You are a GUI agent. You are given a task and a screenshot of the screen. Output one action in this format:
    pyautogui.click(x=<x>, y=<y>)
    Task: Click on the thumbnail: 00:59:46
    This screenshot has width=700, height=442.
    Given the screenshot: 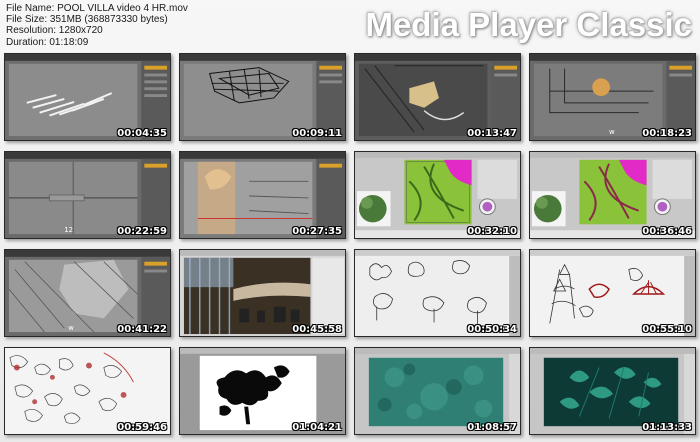 What is the action you would take?
    pyautogui.click(x=87, y=391)
    